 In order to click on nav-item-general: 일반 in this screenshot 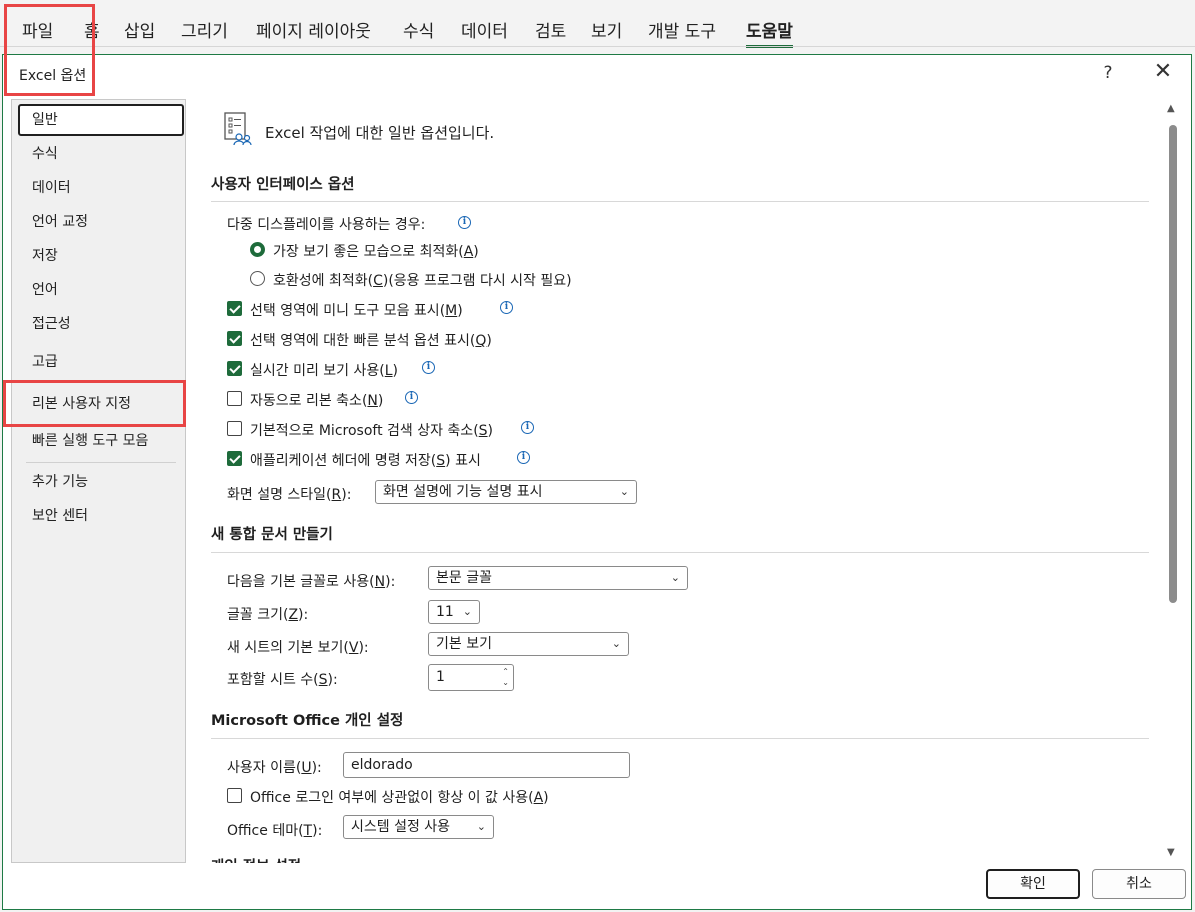, I will do `click(101, 120)`.